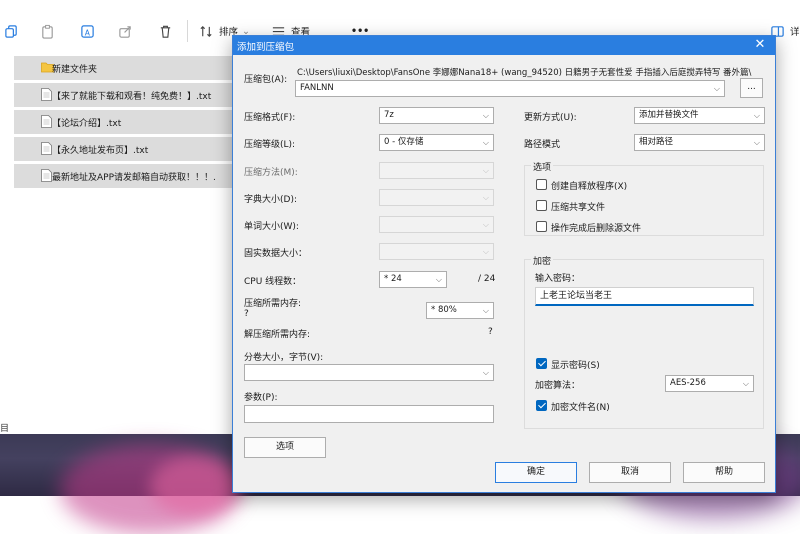  What do you see at coordinates (542, 145) in the screenshot?
I see `path-mode-label: 路径模式` at bounding box center [542, 145].